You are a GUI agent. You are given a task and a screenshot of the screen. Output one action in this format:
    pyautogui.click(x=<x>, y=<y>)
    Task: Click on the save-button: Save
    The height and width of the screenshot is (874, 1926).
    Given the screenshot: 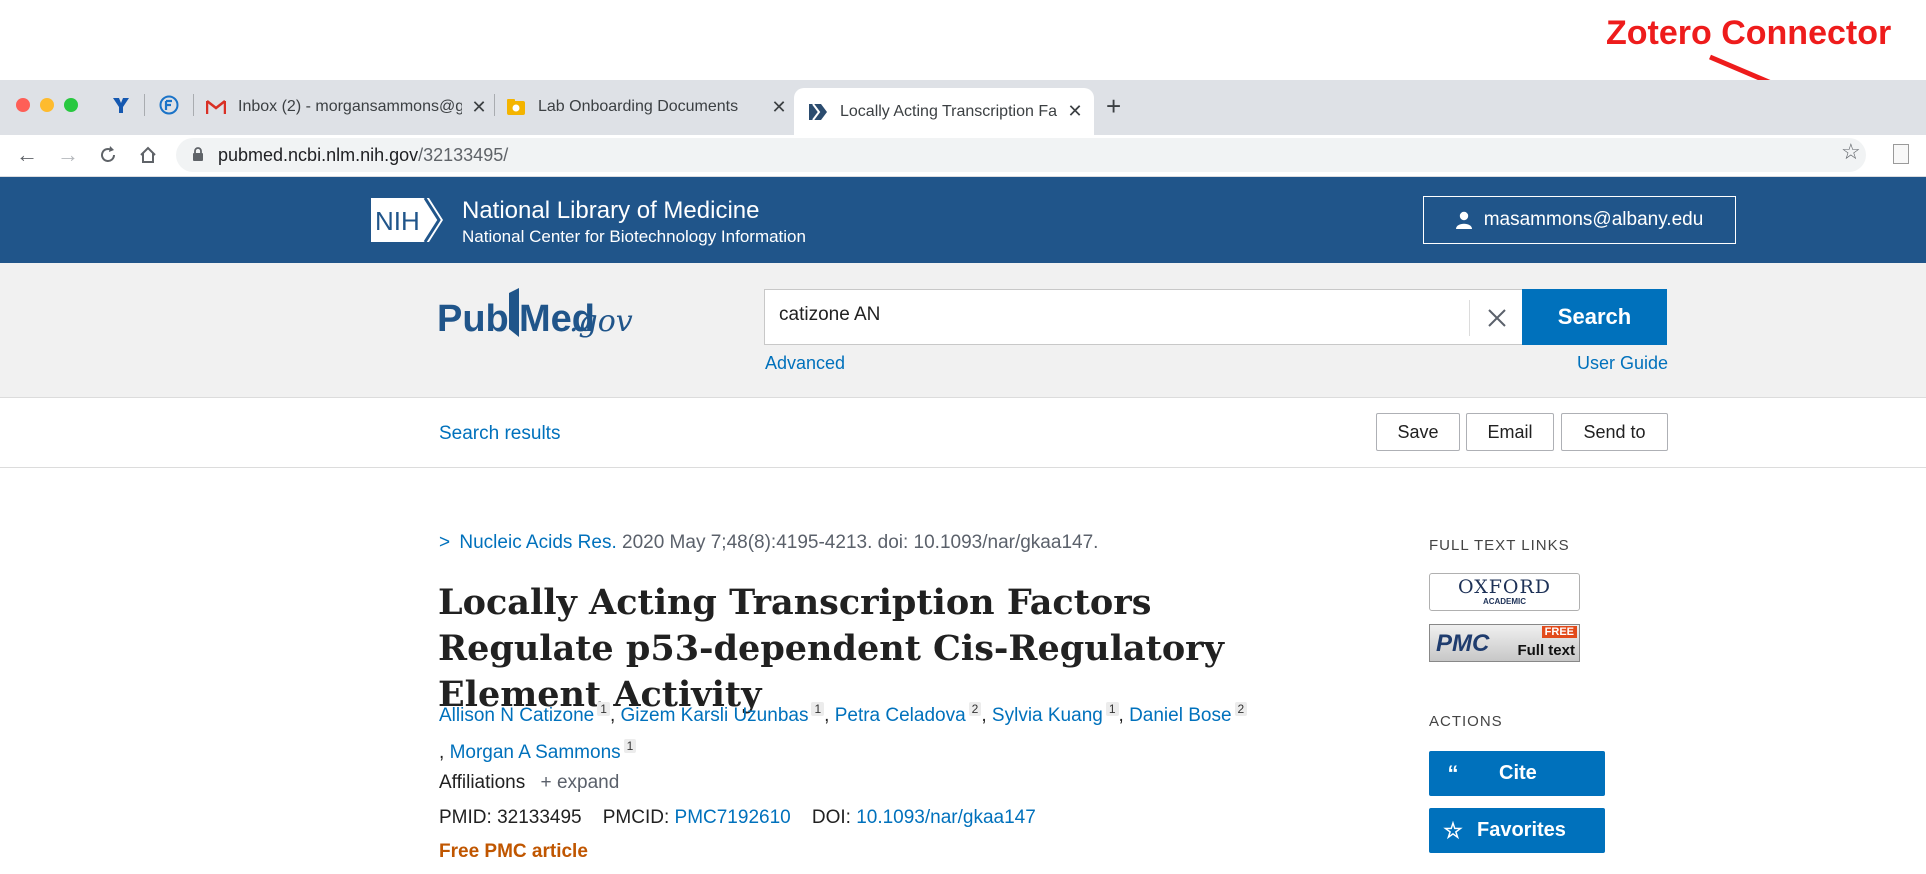 What is the action you would take?
    pyautogui.click(x=1418, y=432)
    